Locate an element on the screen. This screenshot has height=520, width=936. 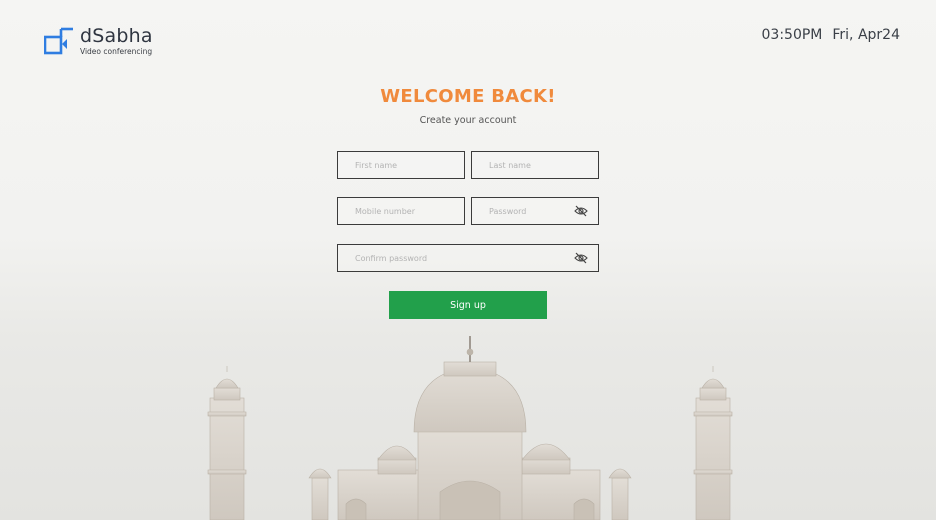
last-name-field is located at coordinates (535, 165).